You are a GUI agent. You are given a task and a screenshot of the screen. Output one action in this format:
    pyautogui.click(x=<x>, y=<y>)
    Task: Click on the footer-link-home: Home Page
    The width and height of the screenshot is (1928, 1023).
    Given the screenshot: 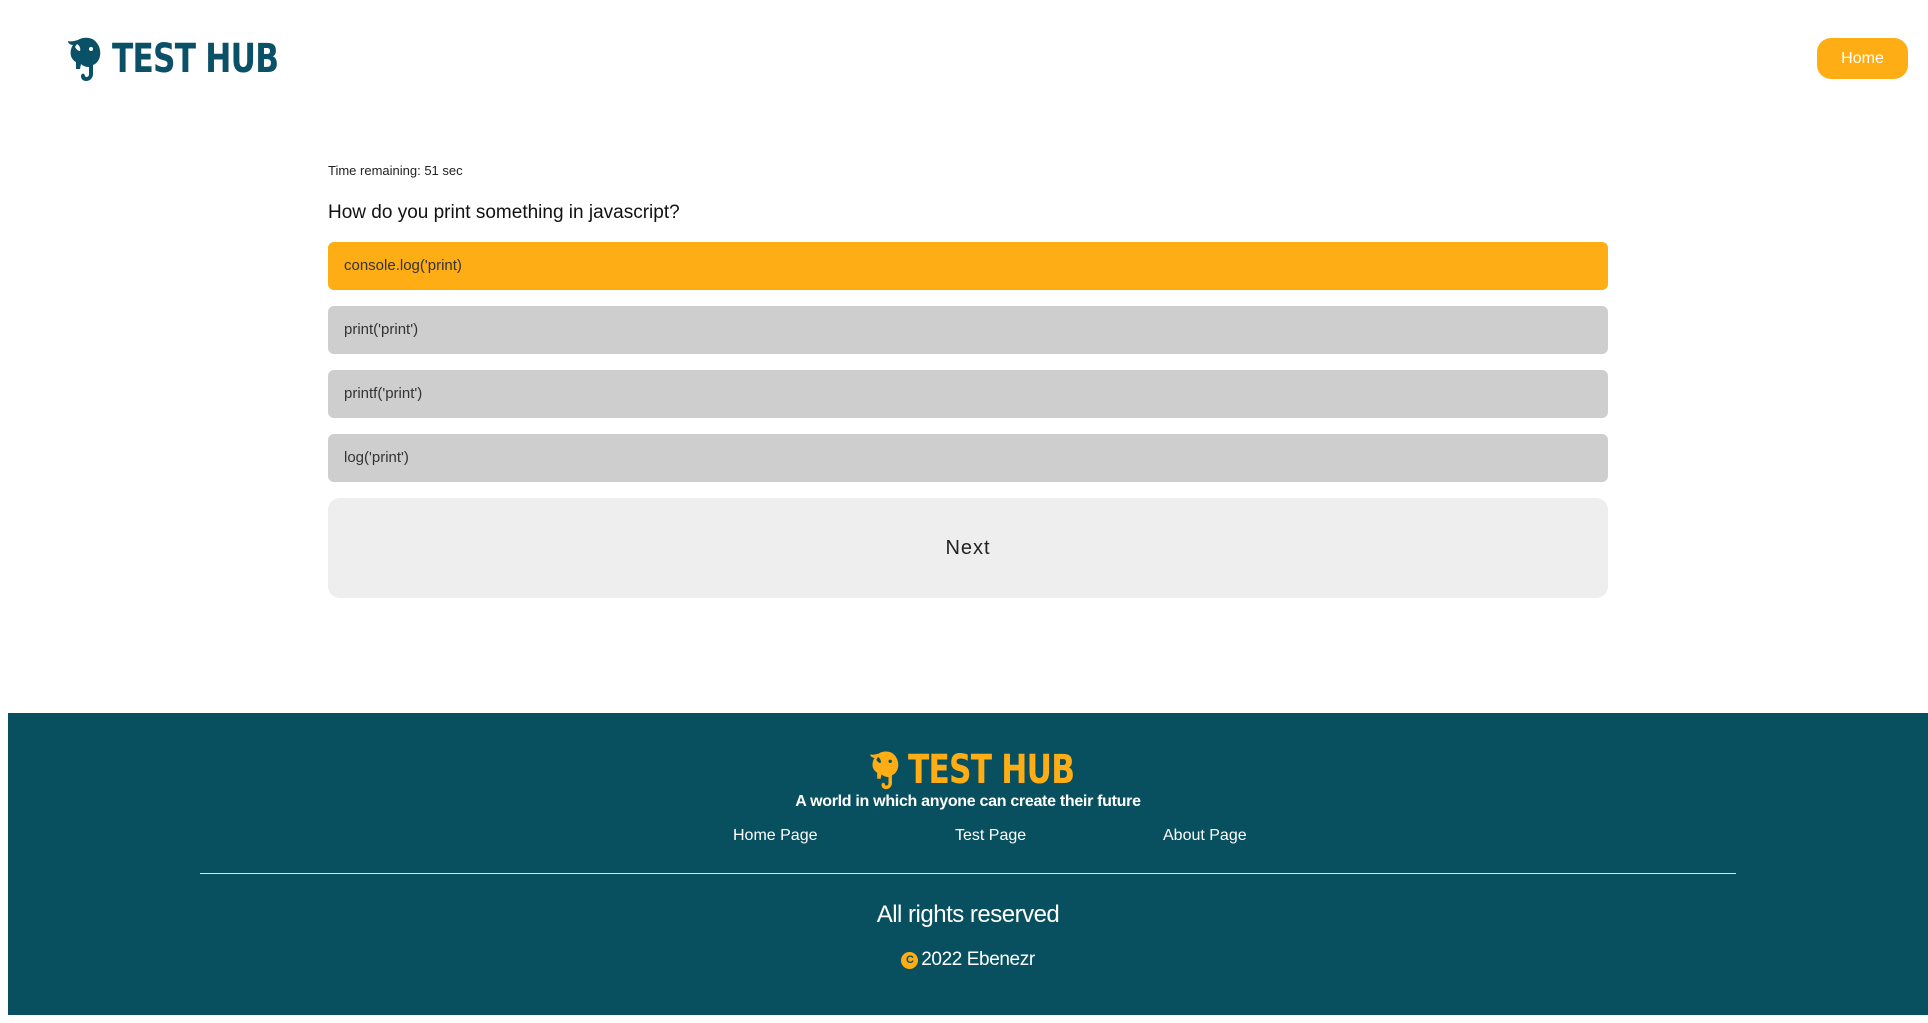 What is the action you would take?
    pyautogui.click(x=775, y=836)
    